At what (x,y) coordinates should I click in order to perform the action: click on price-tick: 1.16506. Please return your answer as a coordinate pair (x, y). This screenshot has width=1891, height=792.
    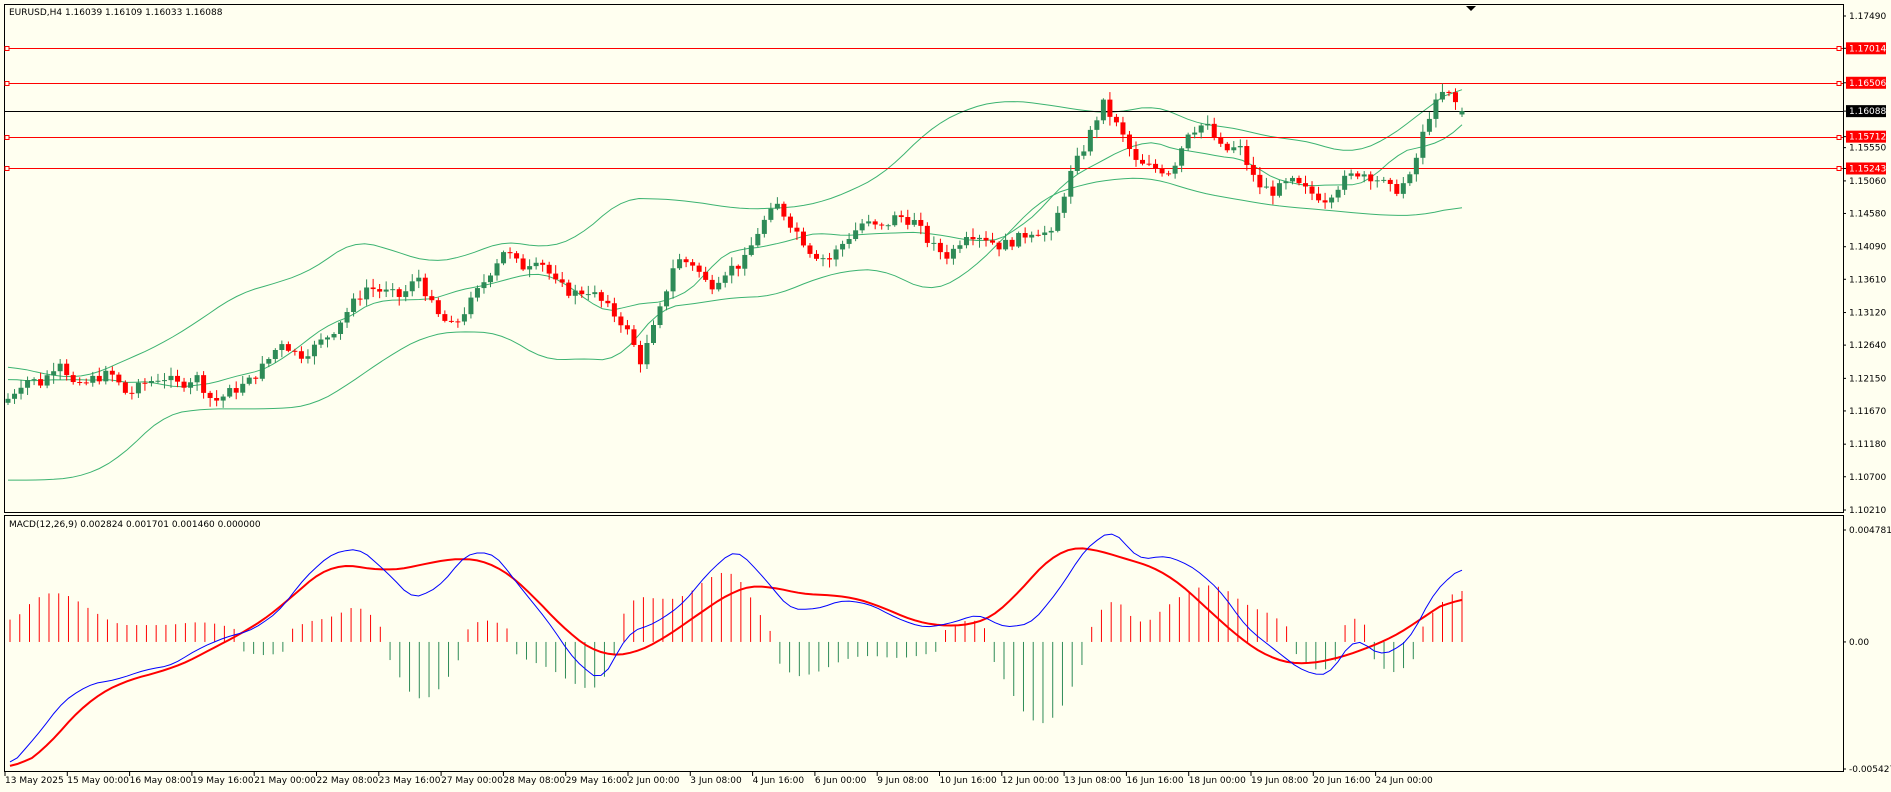
    Looking at the image, I should click on (1864, 82).